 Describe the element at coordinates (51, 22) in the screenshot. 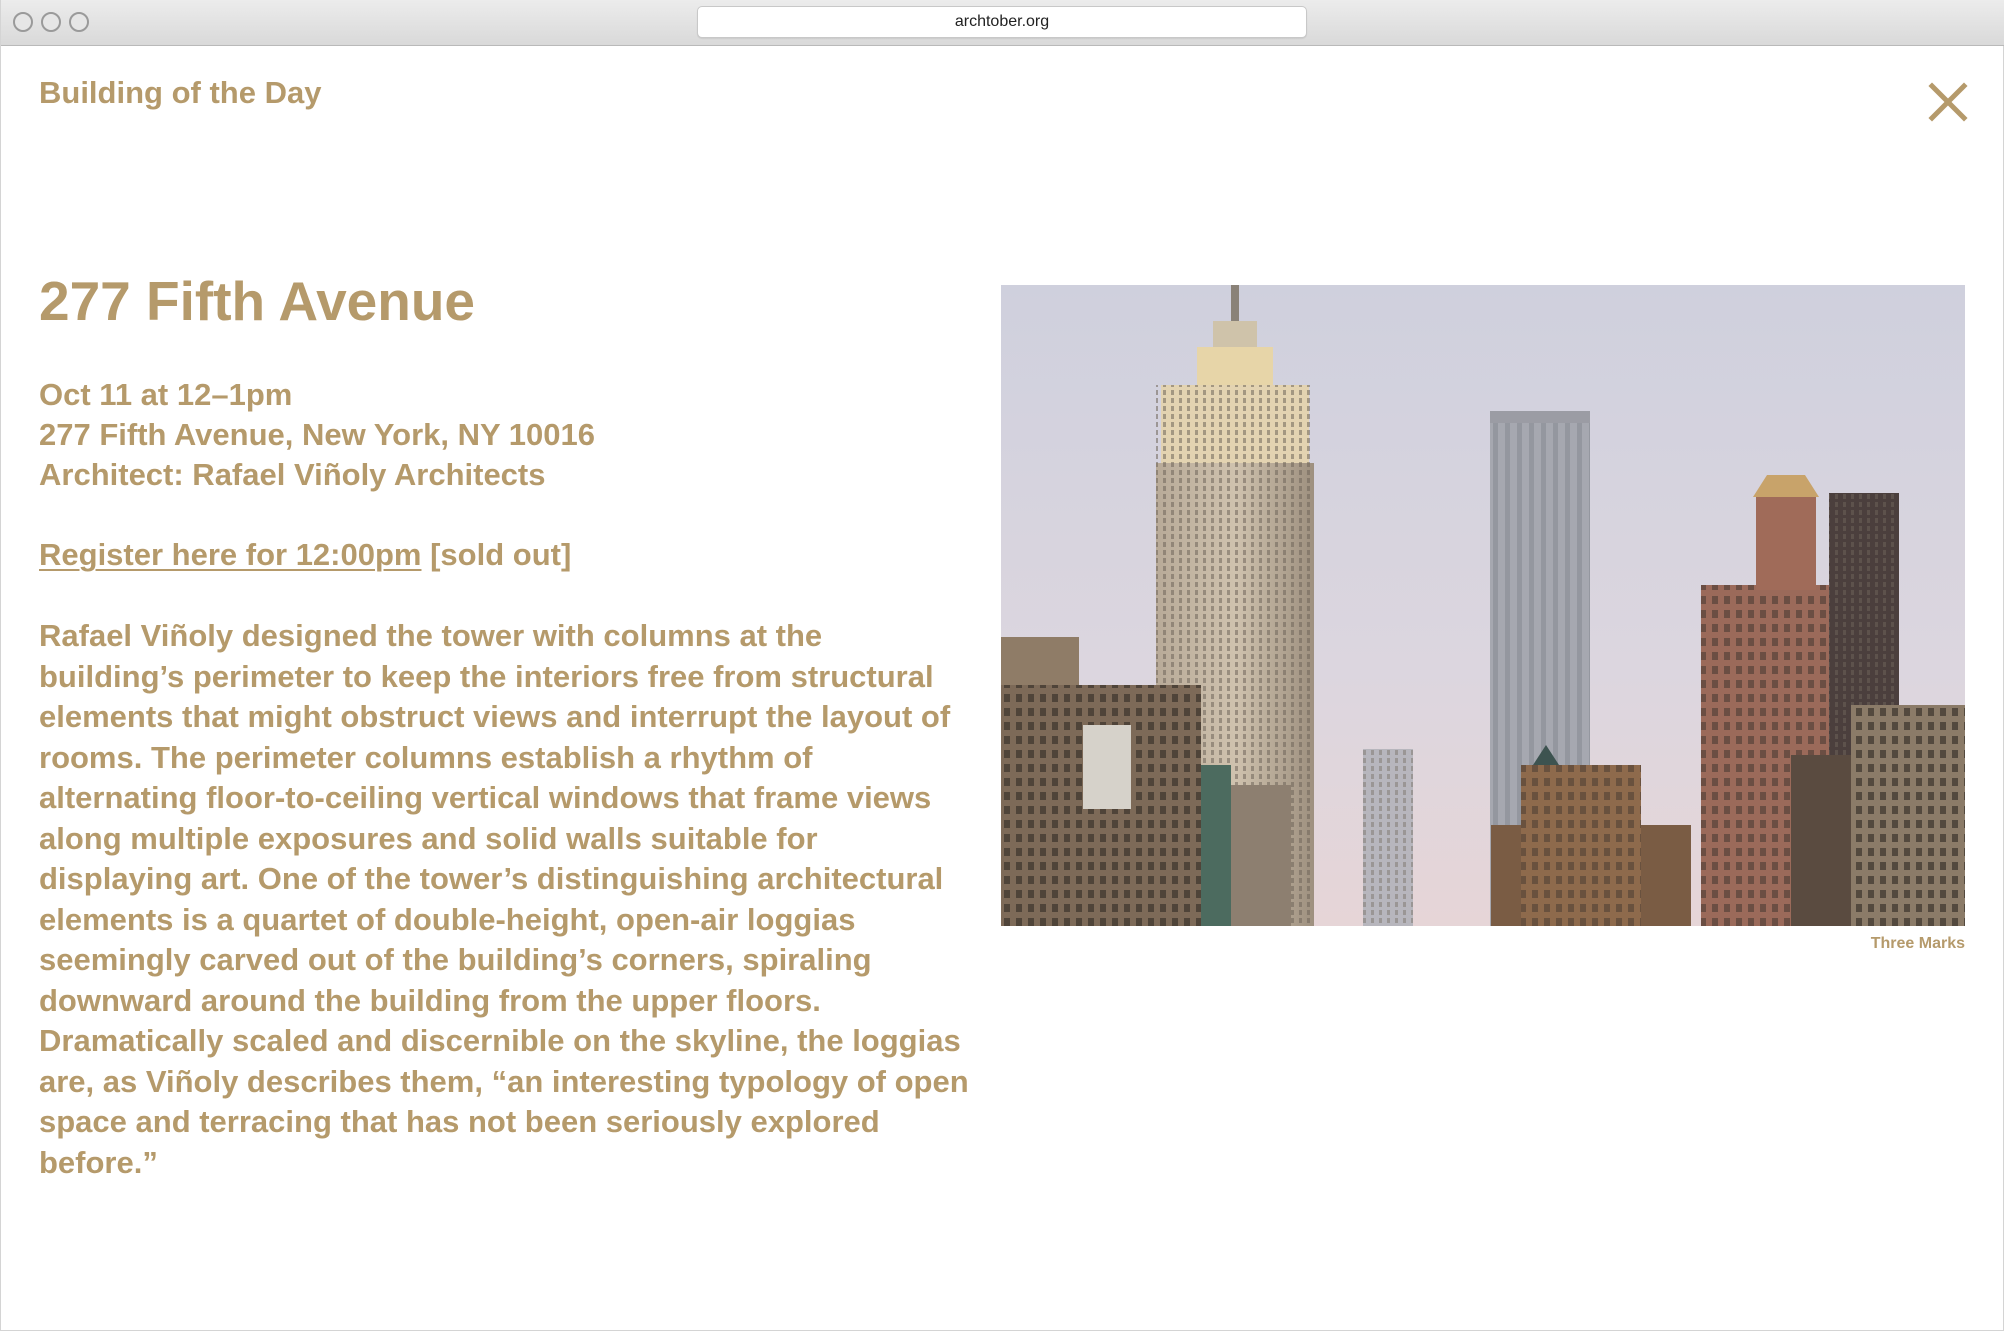

I see `minimize-window-button` at that location.